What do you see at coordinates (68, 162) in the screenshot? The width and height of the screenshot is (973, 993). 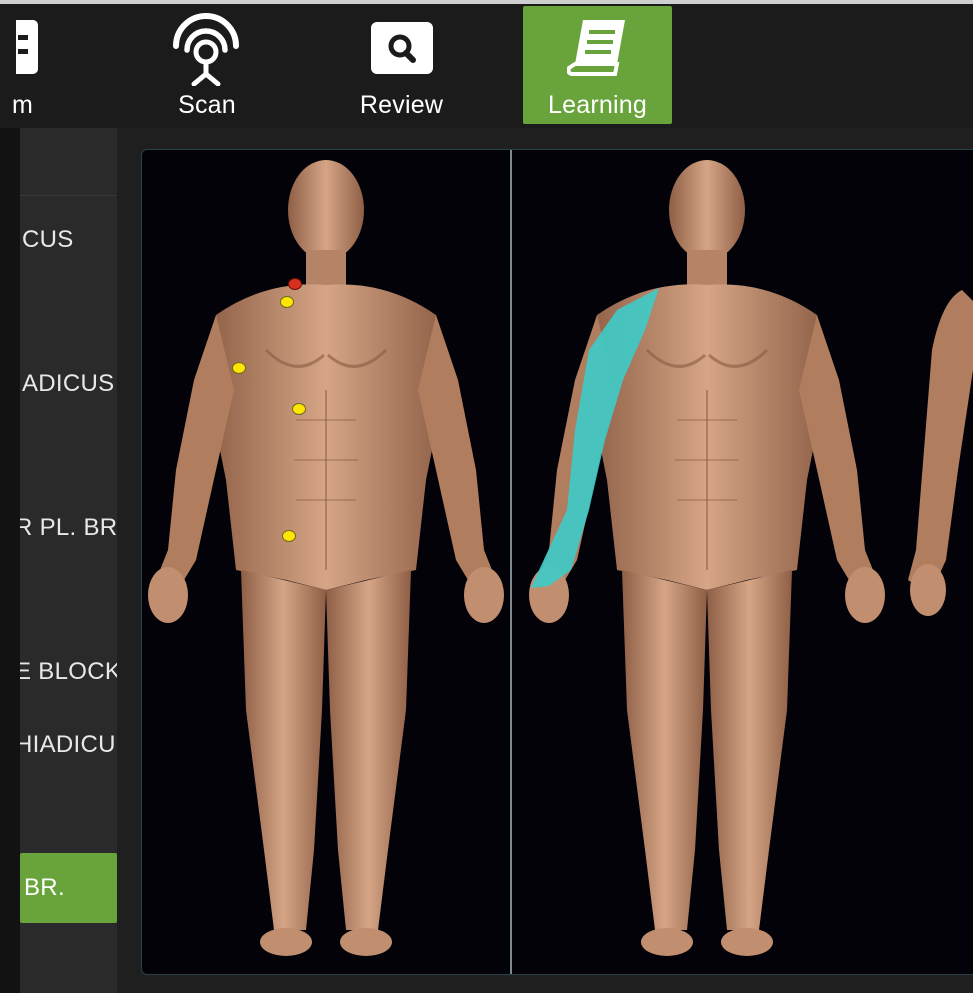 I see `sidebar-header` at bounding box center [68, 162].